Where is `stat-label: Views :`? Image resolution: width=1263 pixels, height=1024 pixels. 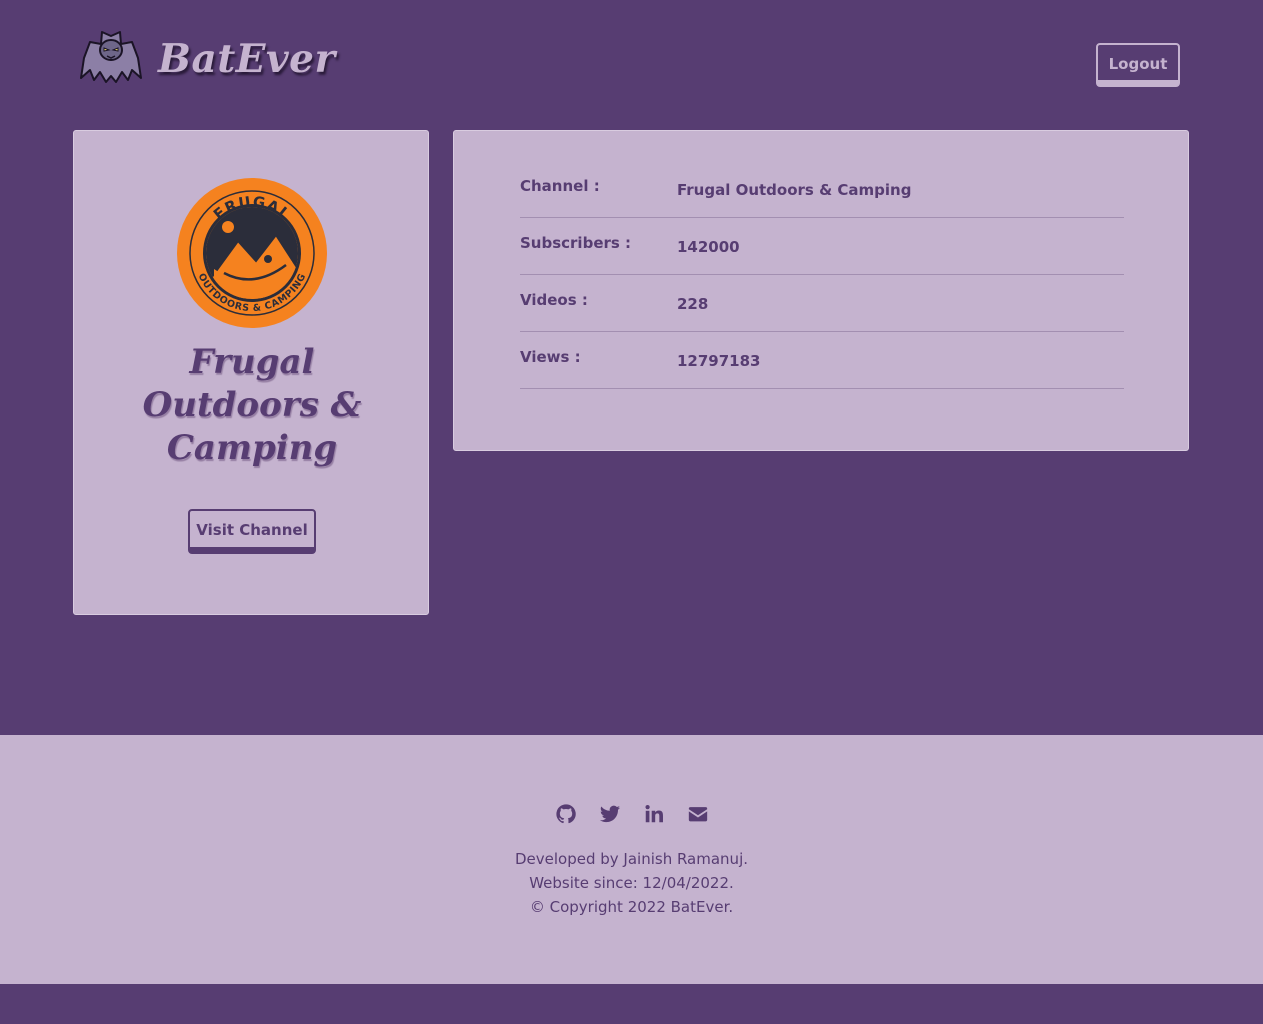 stat-label: Views : is located at coordinates (550, 357).